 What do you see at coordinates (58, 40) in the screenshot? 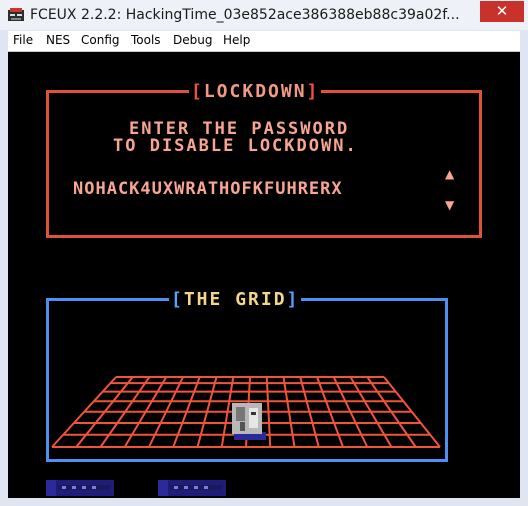
I see `menu-nes: NES` at bounding box center [58, 40].